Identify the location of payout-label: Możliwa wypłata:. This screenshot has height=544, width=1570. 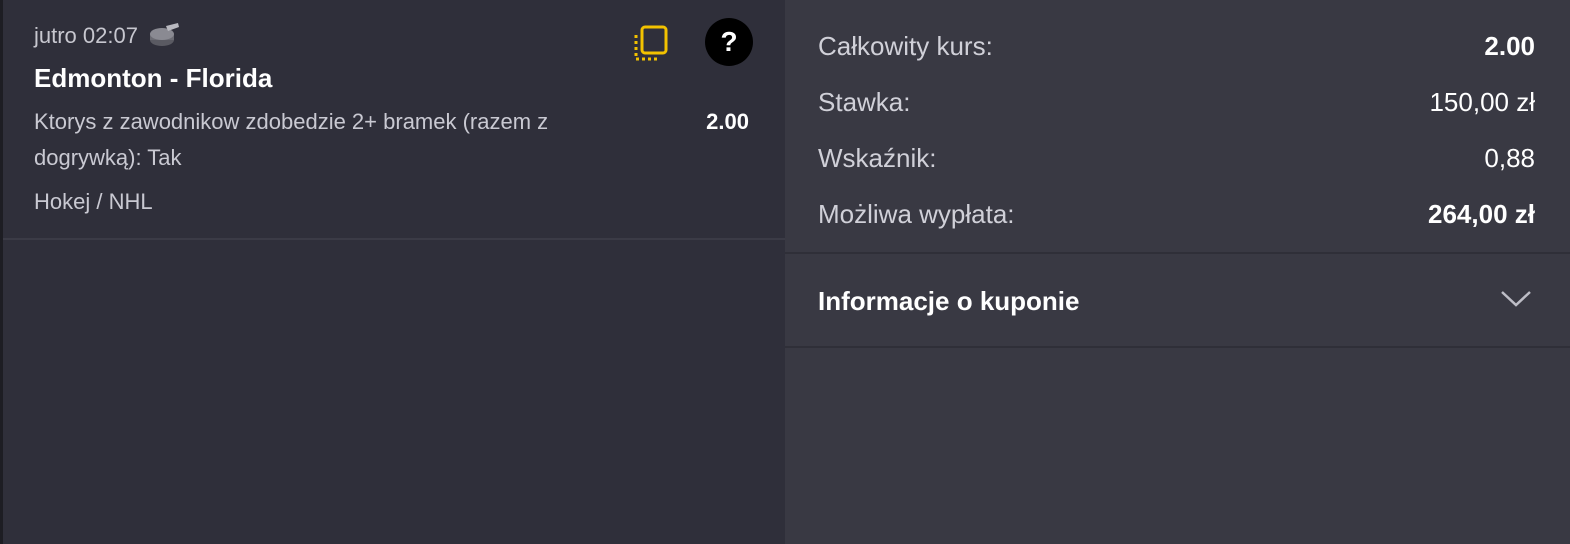
(916, 213).